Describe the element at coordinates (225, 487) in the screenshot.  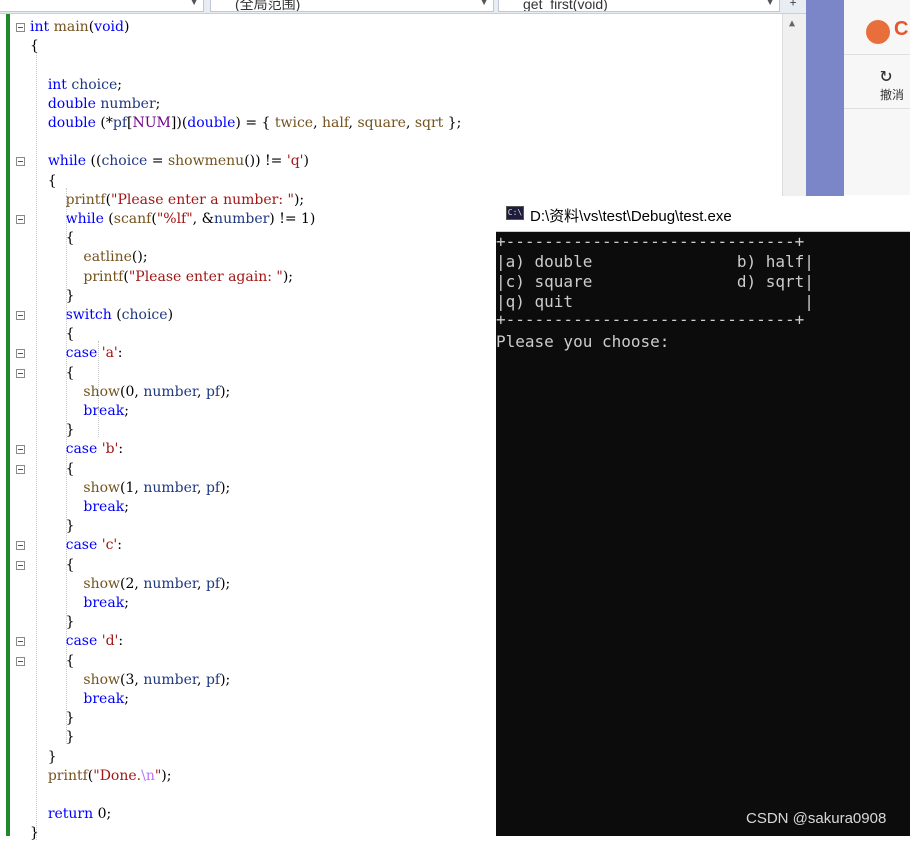
I see `code-token: );` at that location.